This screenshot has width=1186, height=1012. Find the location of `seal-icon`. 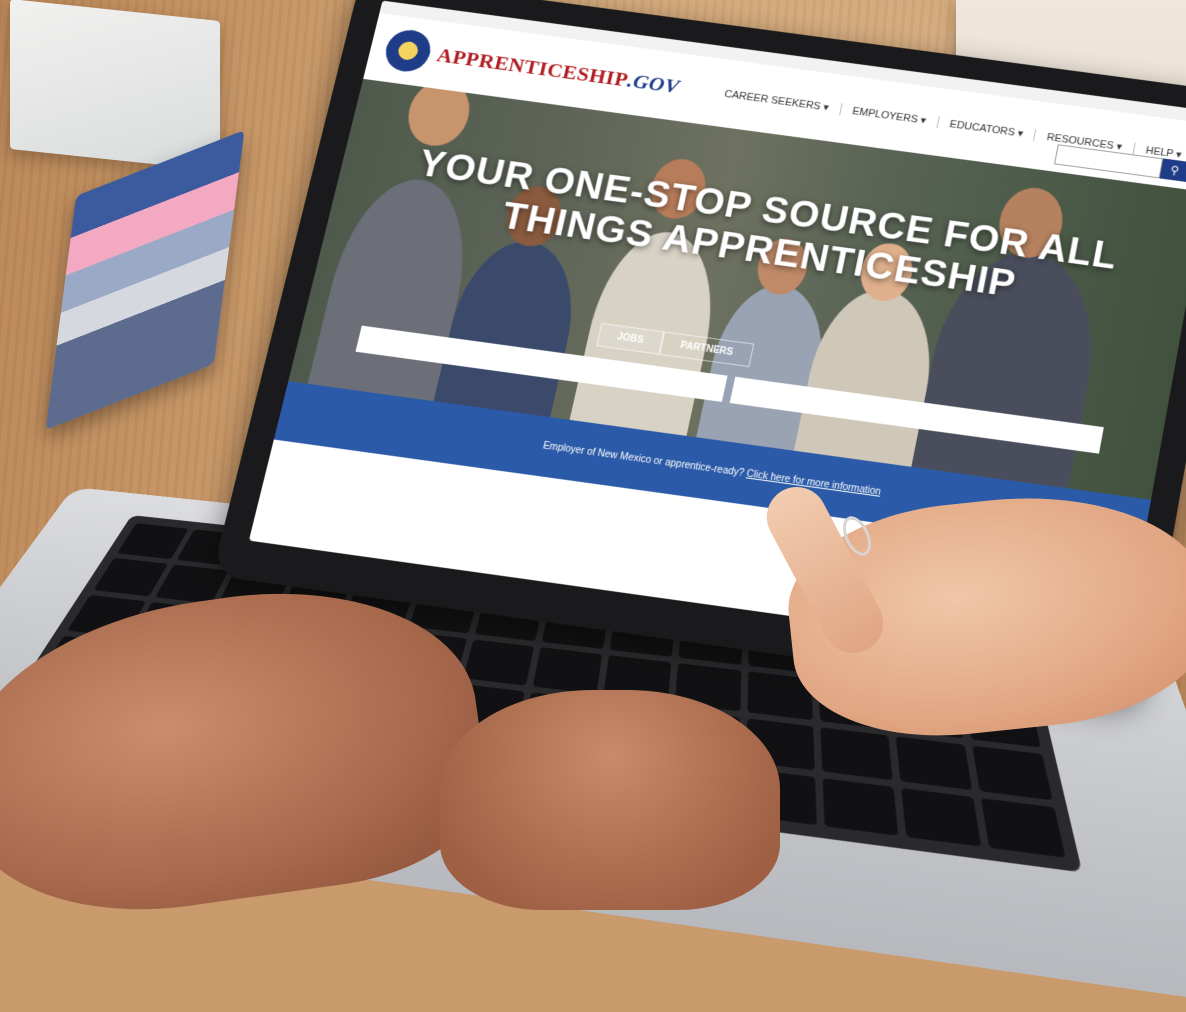

seal-icon is located at coordinates (408, 51).